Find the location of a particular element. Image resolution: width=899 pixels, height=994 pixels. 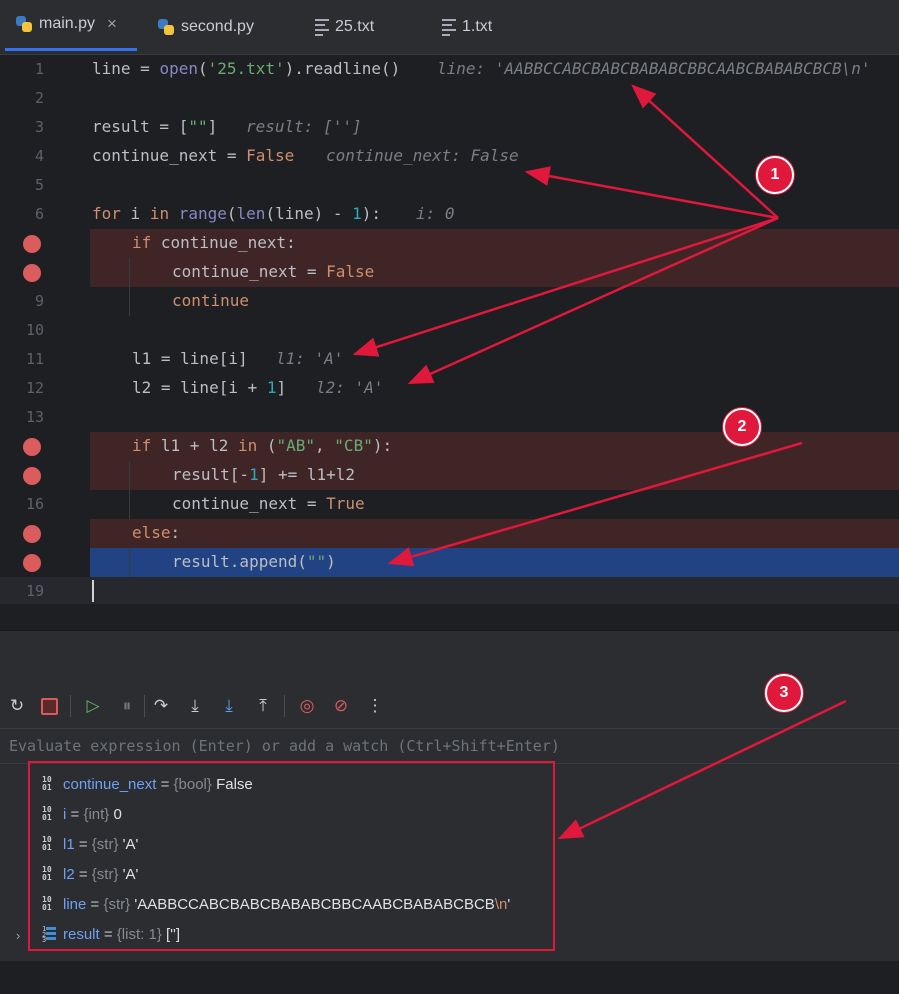

code-text: l2 = line[i + 1] is located at coordinates (209, 387).